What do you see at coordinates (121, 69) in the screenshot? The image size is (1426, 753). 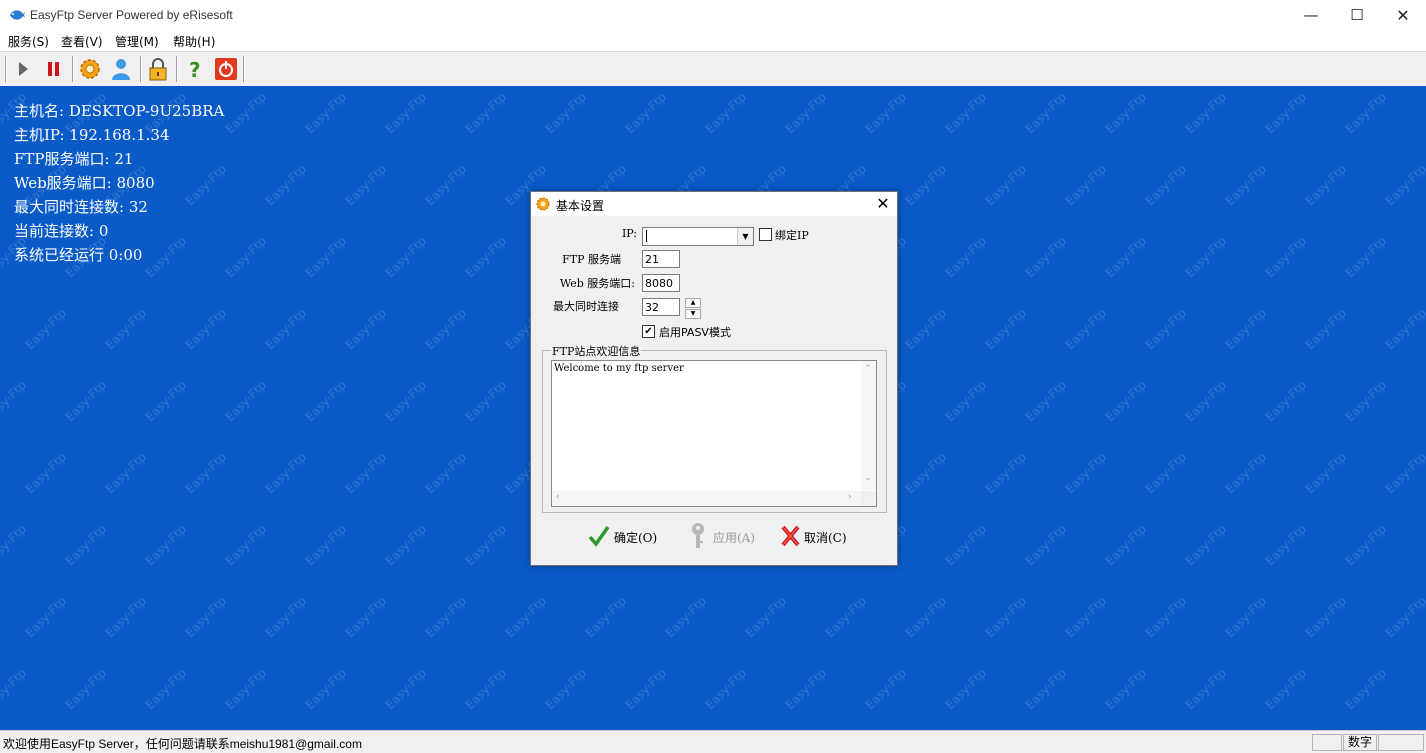 I see `user-icon` at bounding box center [121, 69].